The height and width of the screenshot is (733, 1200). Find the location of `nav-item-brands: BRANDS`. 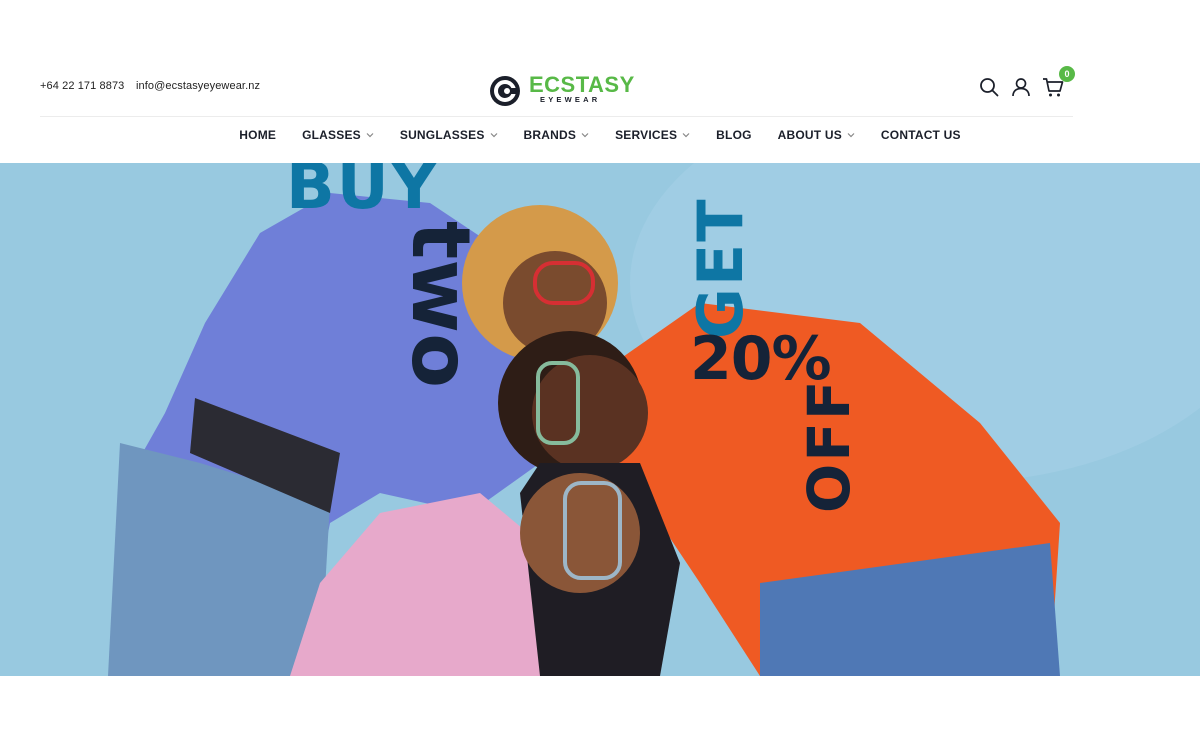

nav-item-brands: BRANDS is located at coordinates (557, 135).